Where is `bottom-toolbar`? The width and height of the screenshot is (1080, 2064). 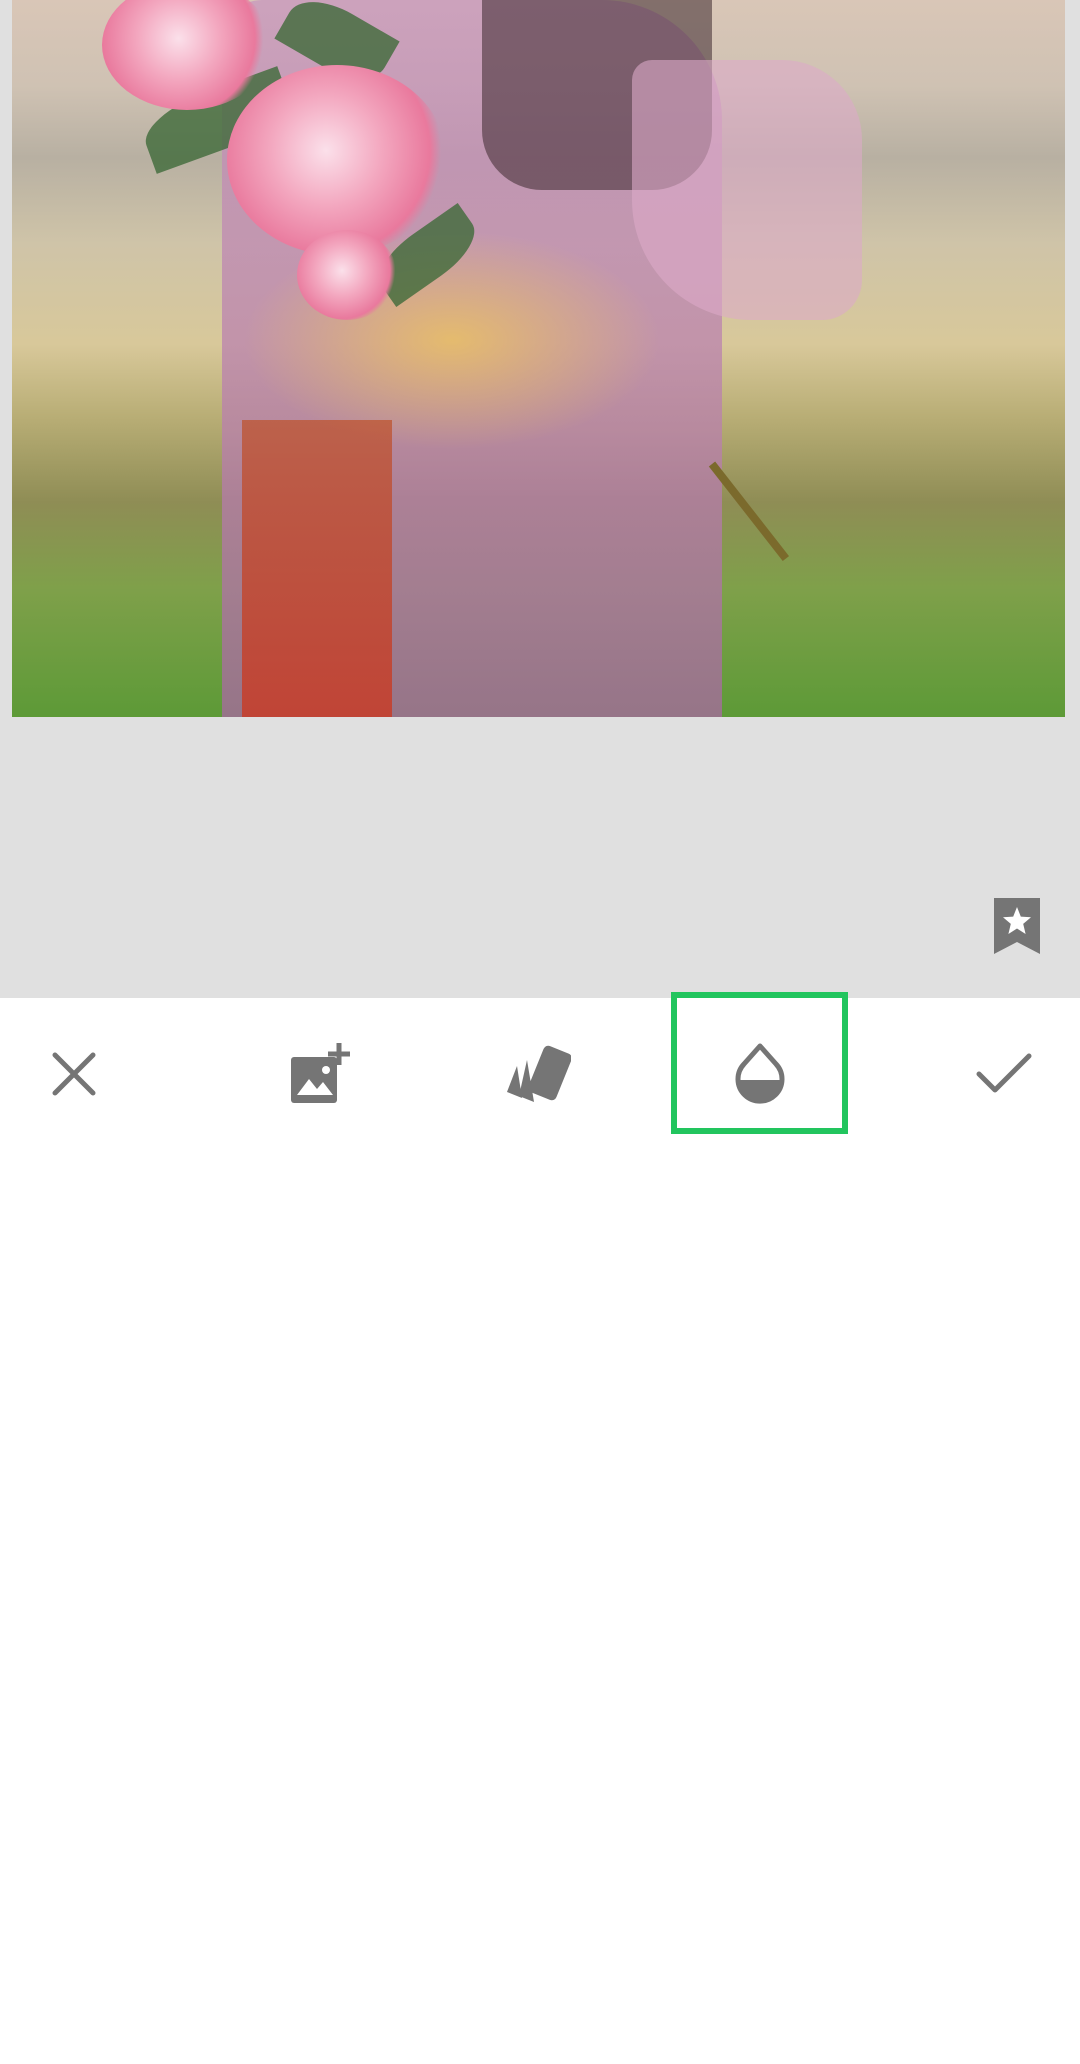
bottom-toolbar is located at coordinates (540, 1074).